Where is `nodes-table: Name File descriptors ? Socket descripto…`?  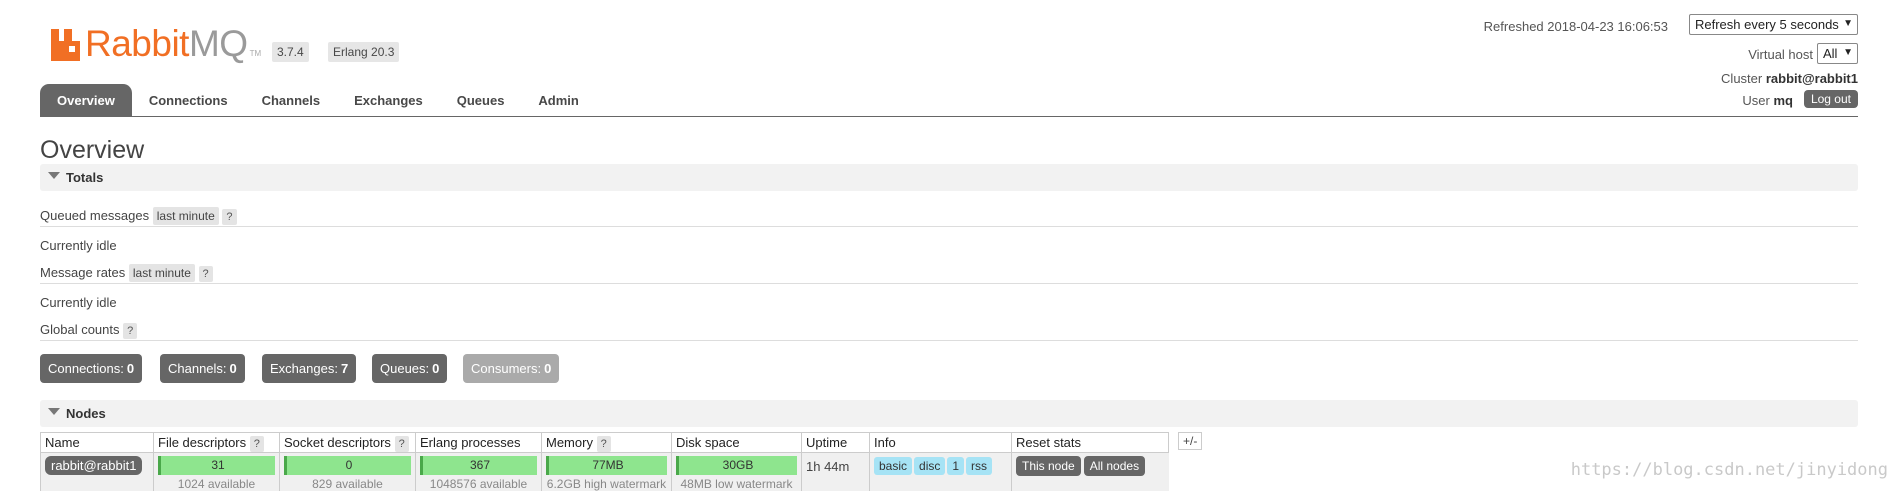
nodes-table: Name File descriptors ? Socket descripto… is located at coordinates (604, 461).